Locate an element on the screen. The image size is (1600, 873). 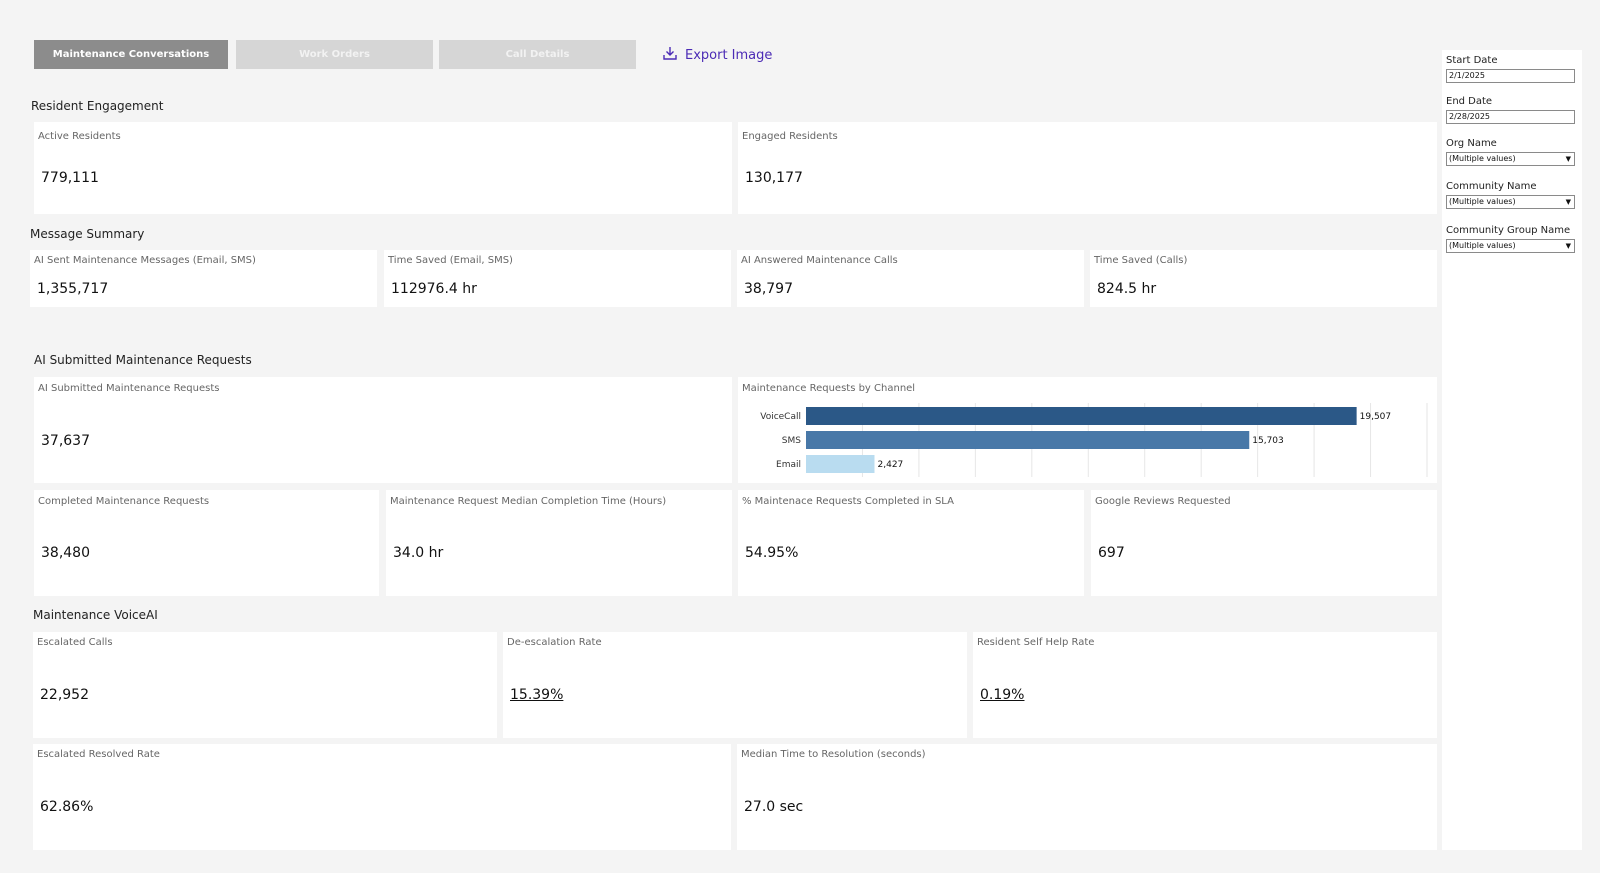
bar-value-label: 19,507 is located at coordinates (1376, 417).